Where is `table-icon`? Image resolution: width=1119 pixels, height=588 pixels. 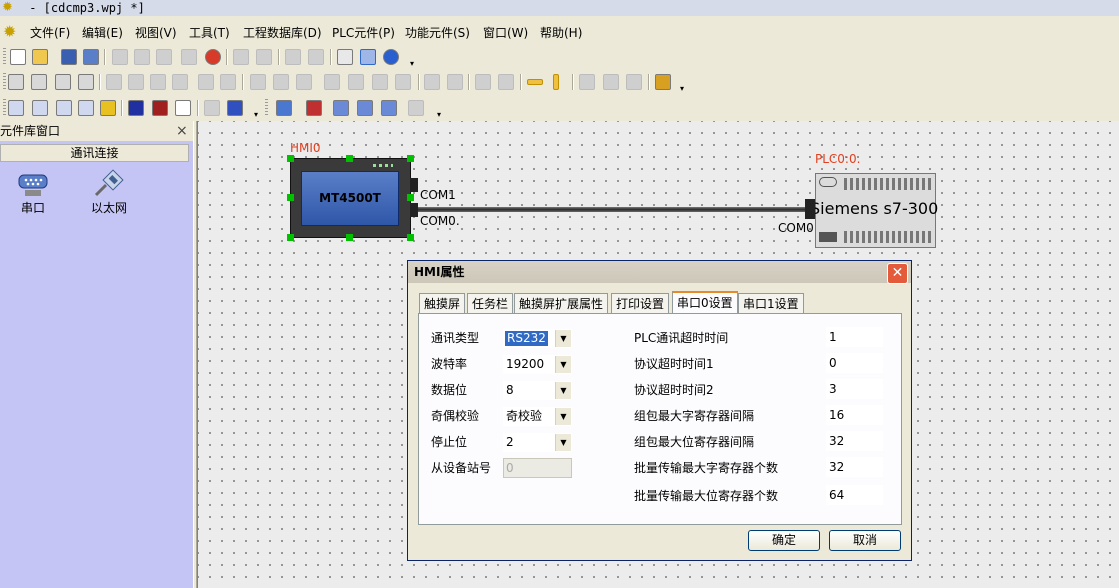
table-icon is located at coordinates (86, 108).